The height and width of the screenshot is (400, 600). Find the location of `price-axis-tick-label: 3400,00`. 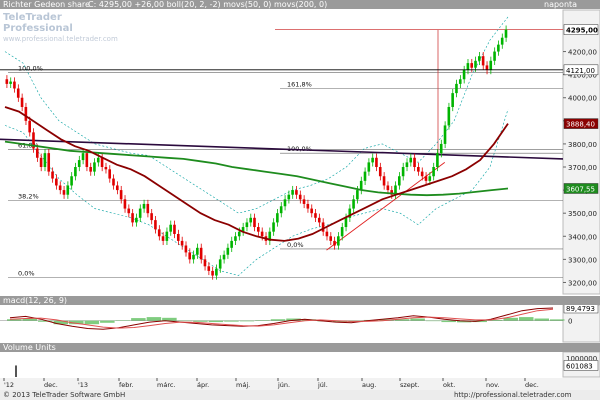

price-axis-tick-label: 3400,00 is located at coordinates (582, 237).